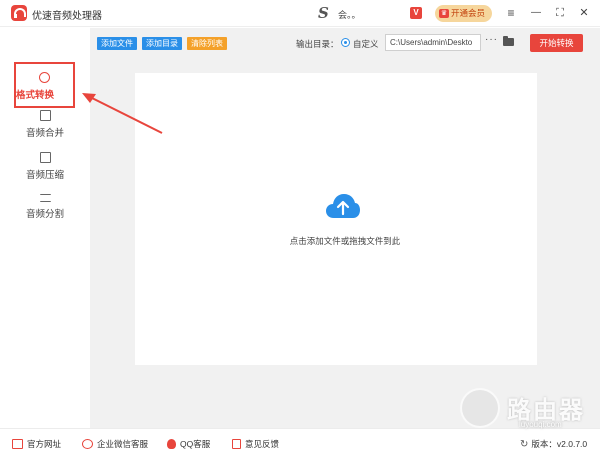 The height and width of the screenshot is (456, 600). Describe the element at coordinates (508, 41) in the screenshot. I see `folder-icon` at that location.